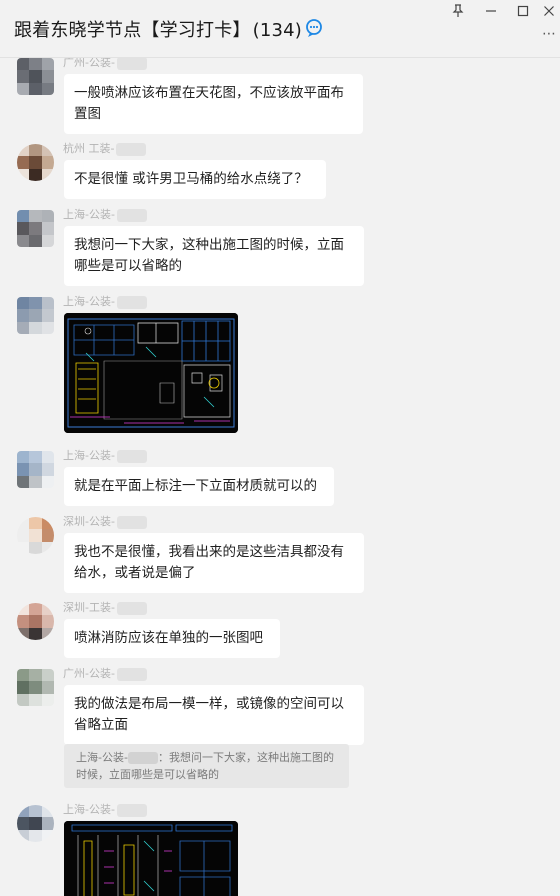 The image size is (560, 896). What do you see at coordinates (315, 28) in the screenshot?
I see `chat-bubble-icon` at bounding box center [315, 28].